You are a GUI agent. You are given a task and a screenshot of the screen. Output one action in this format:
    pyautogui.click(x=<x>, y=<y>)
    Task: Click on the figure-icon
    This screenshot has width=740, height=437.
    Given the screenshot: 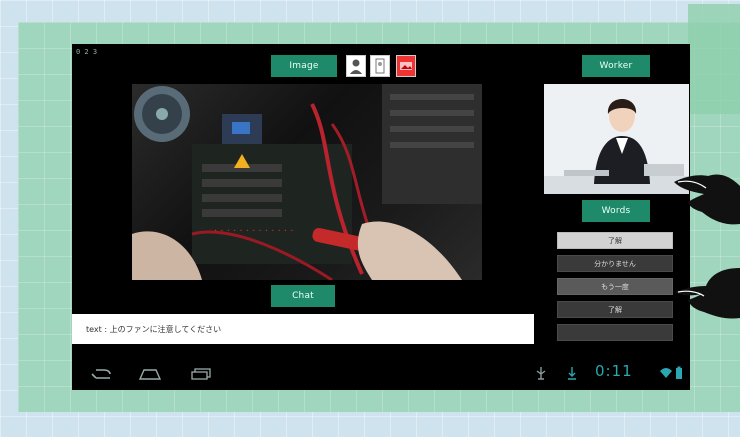 What is the action you would take?
    pyautogui.click(x=380, y=66)
    